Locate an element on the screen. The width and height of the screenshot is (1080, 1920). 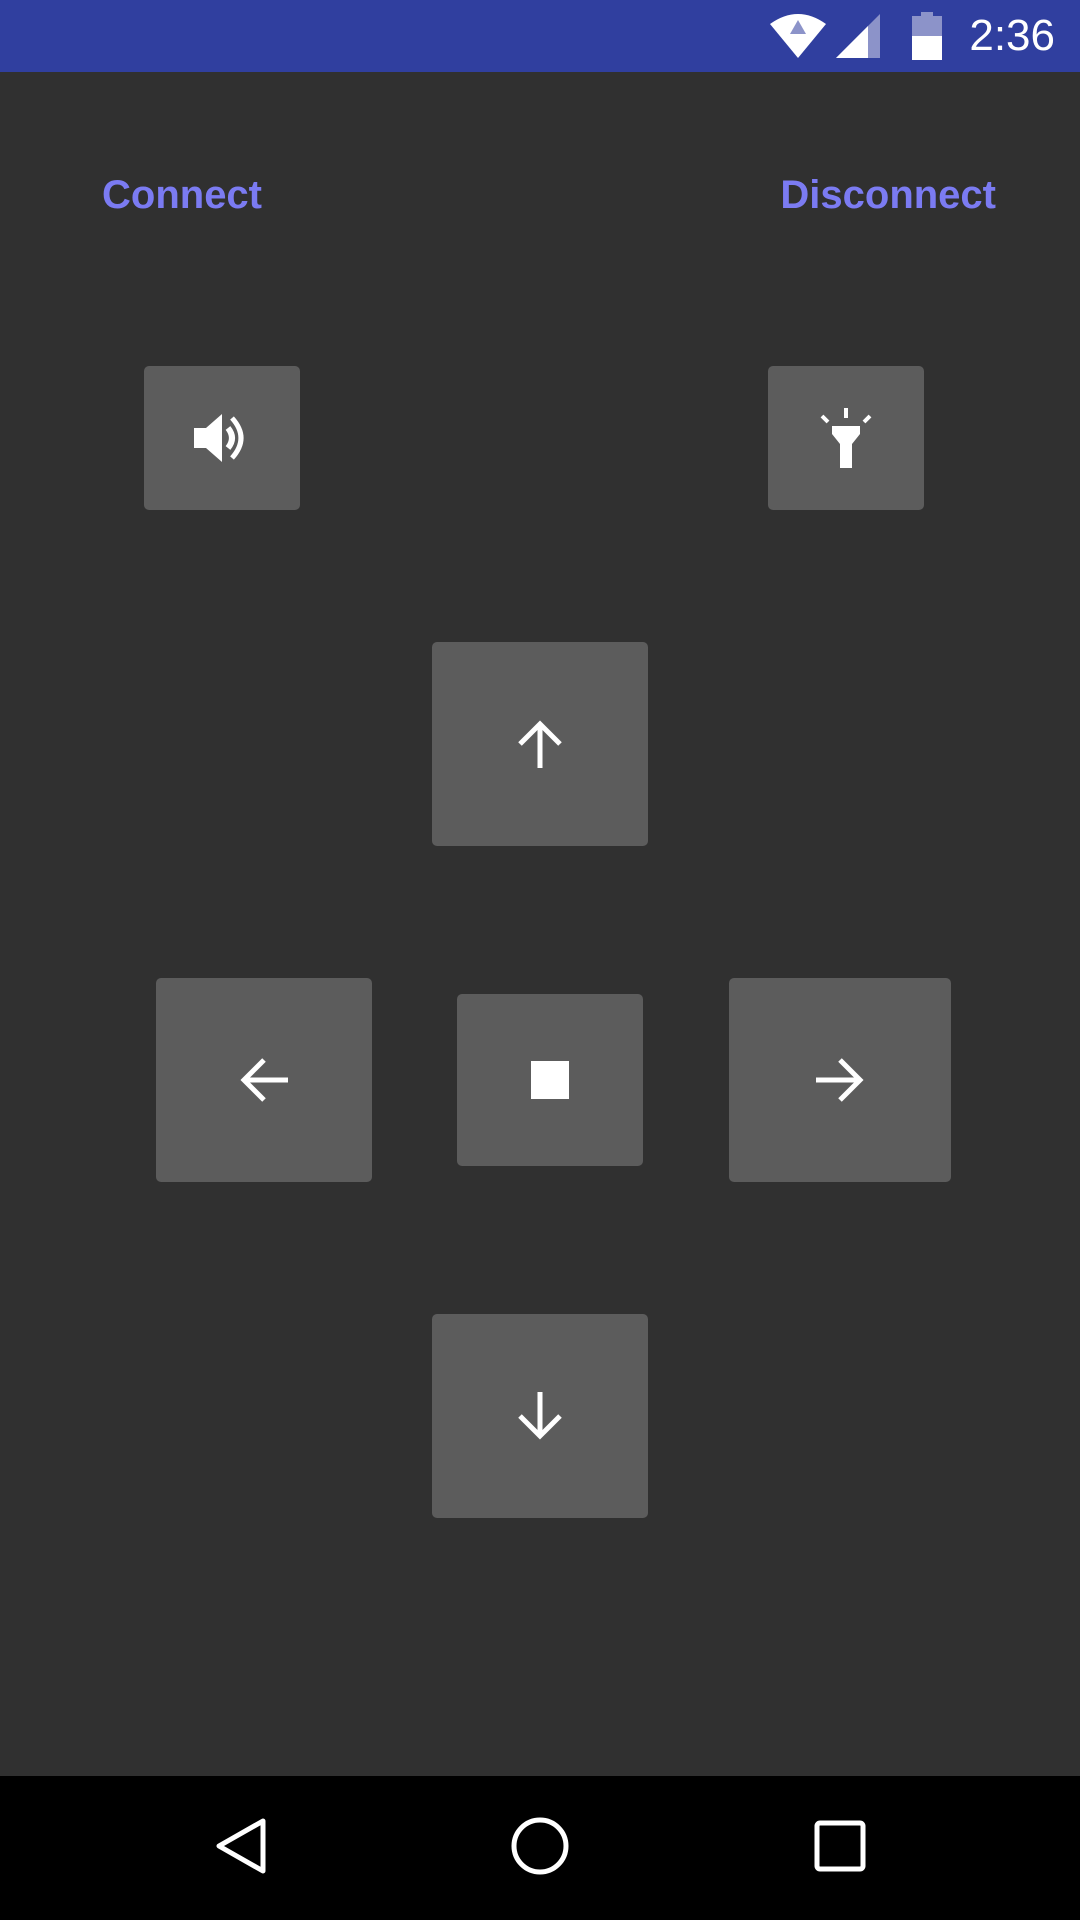
move-right-button is located at coordinates (840, 1080).